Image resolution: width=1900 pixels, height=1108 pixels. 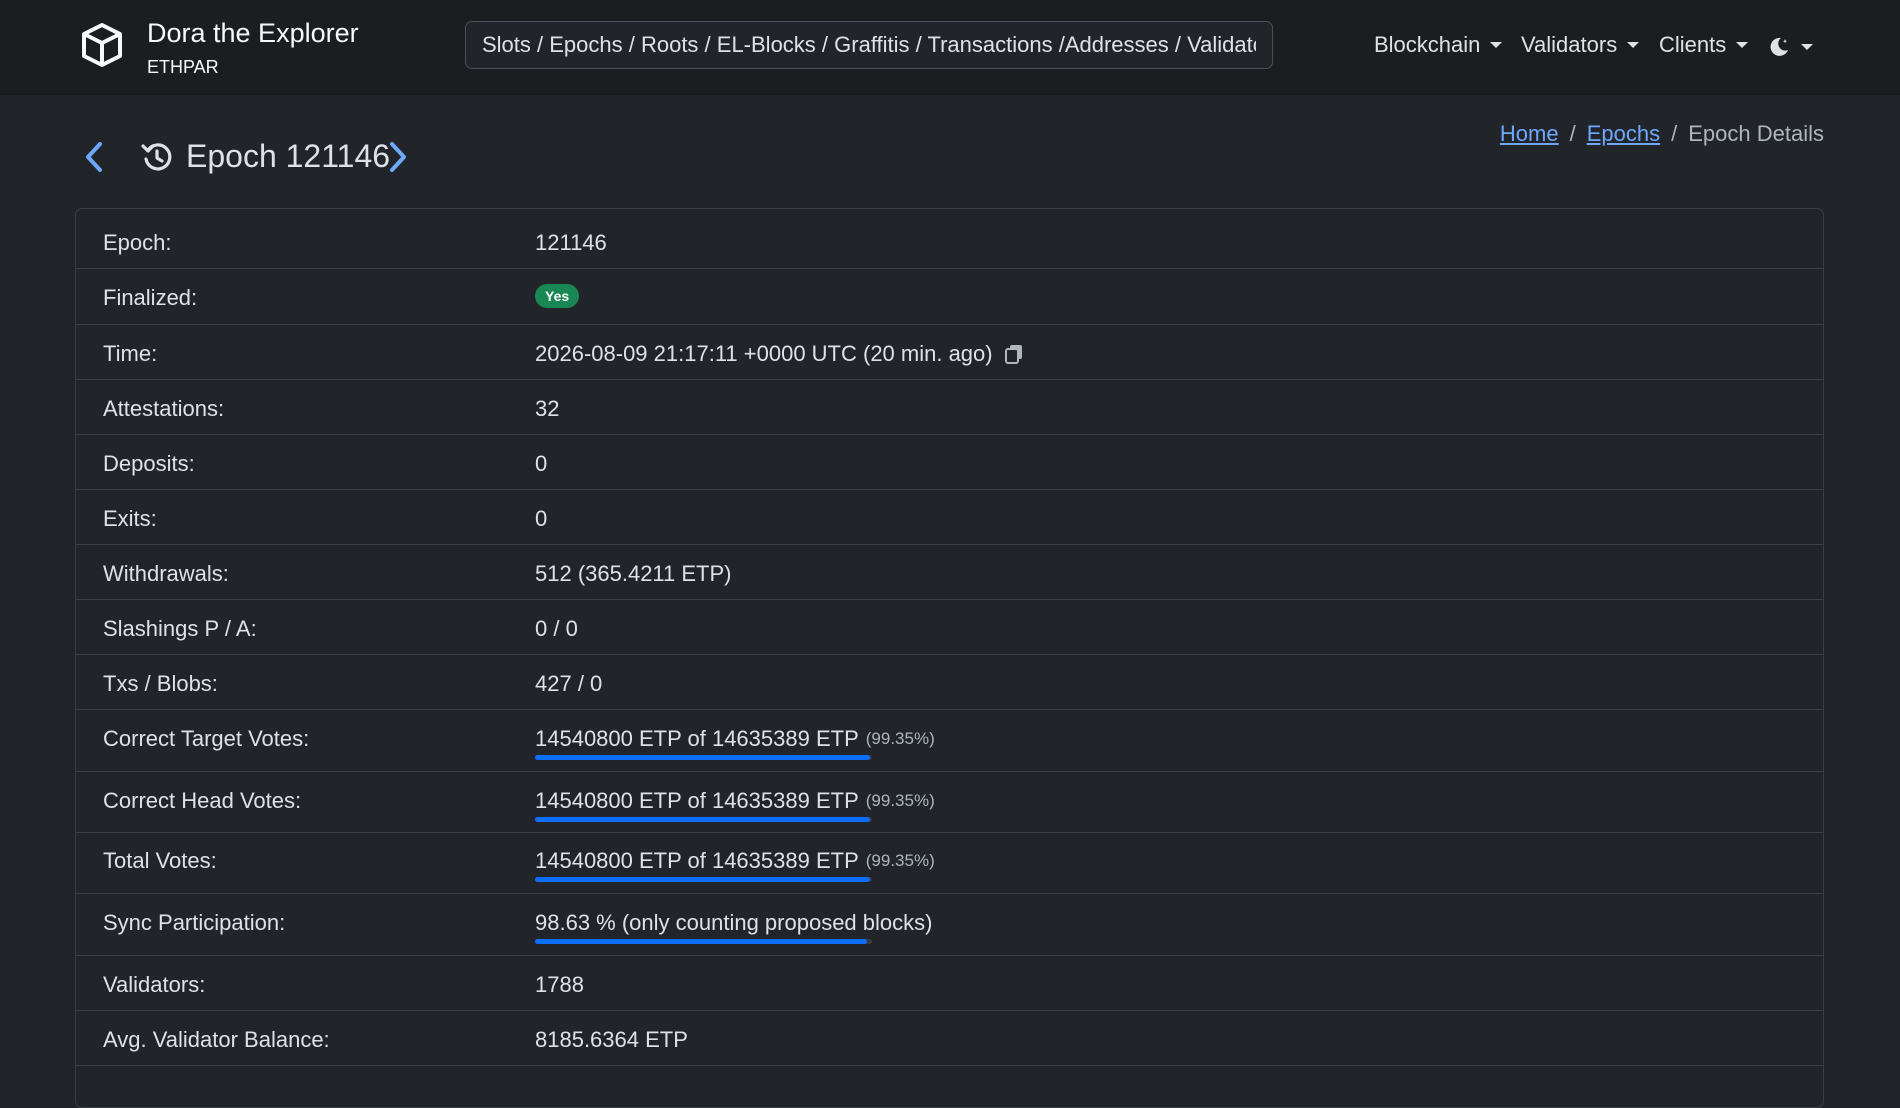 What do you see at coordinates (149, 463) in the screenshot?
I see `row-label: Deposits:` at bounding box center [149, 463].